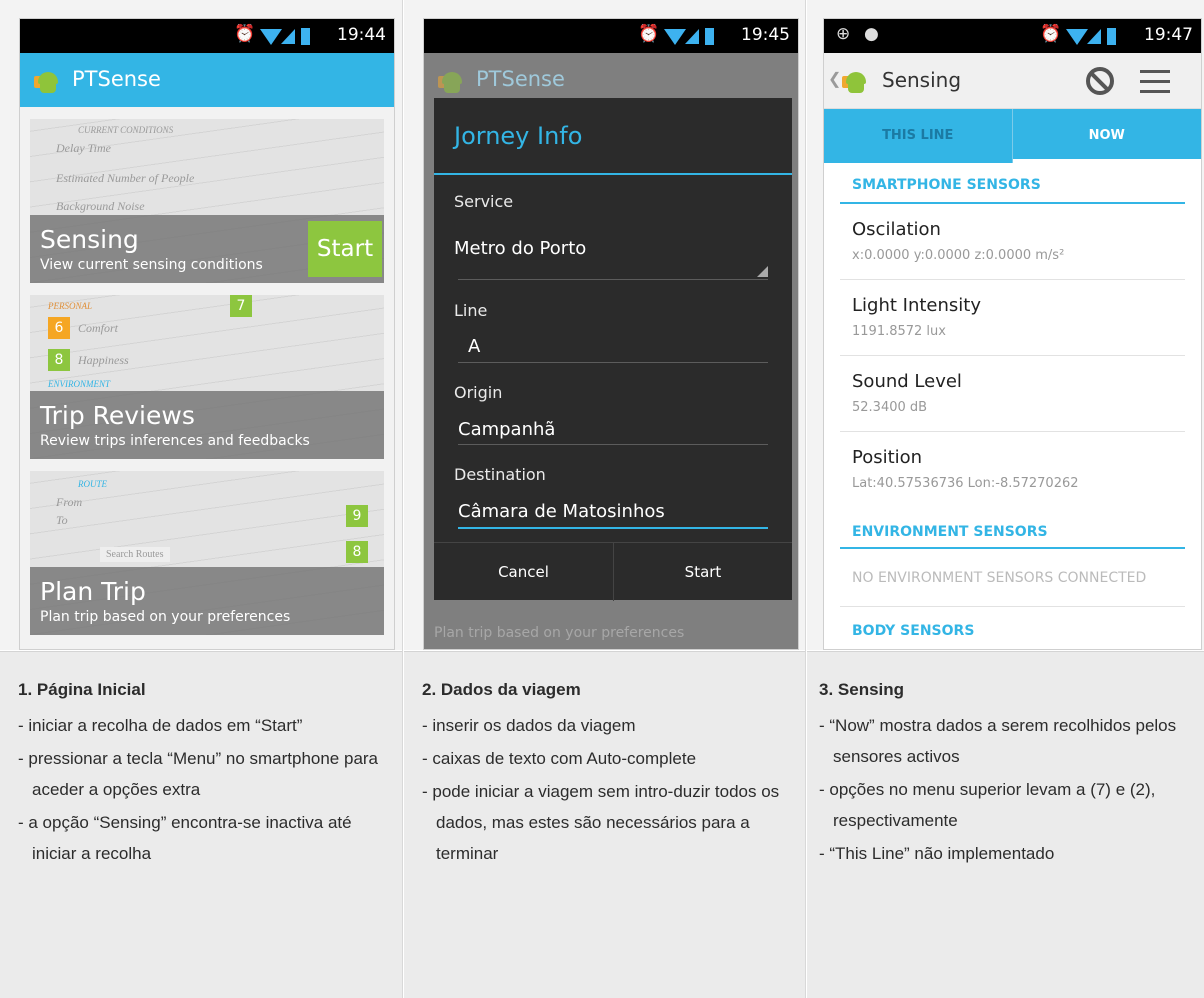 The image size is (1204, 998). I want to click on clock: 19:45, so click(765, 35).